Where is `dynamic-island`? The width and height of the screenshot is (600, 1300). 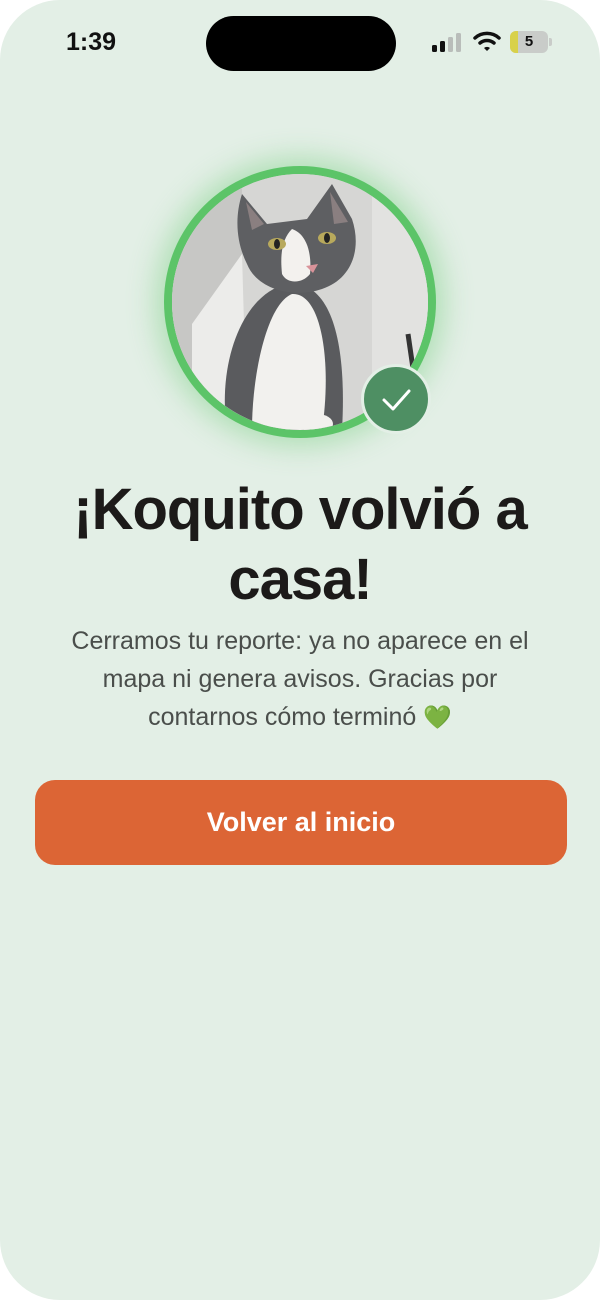
dynamic-island is located at coordinates (301, 43).